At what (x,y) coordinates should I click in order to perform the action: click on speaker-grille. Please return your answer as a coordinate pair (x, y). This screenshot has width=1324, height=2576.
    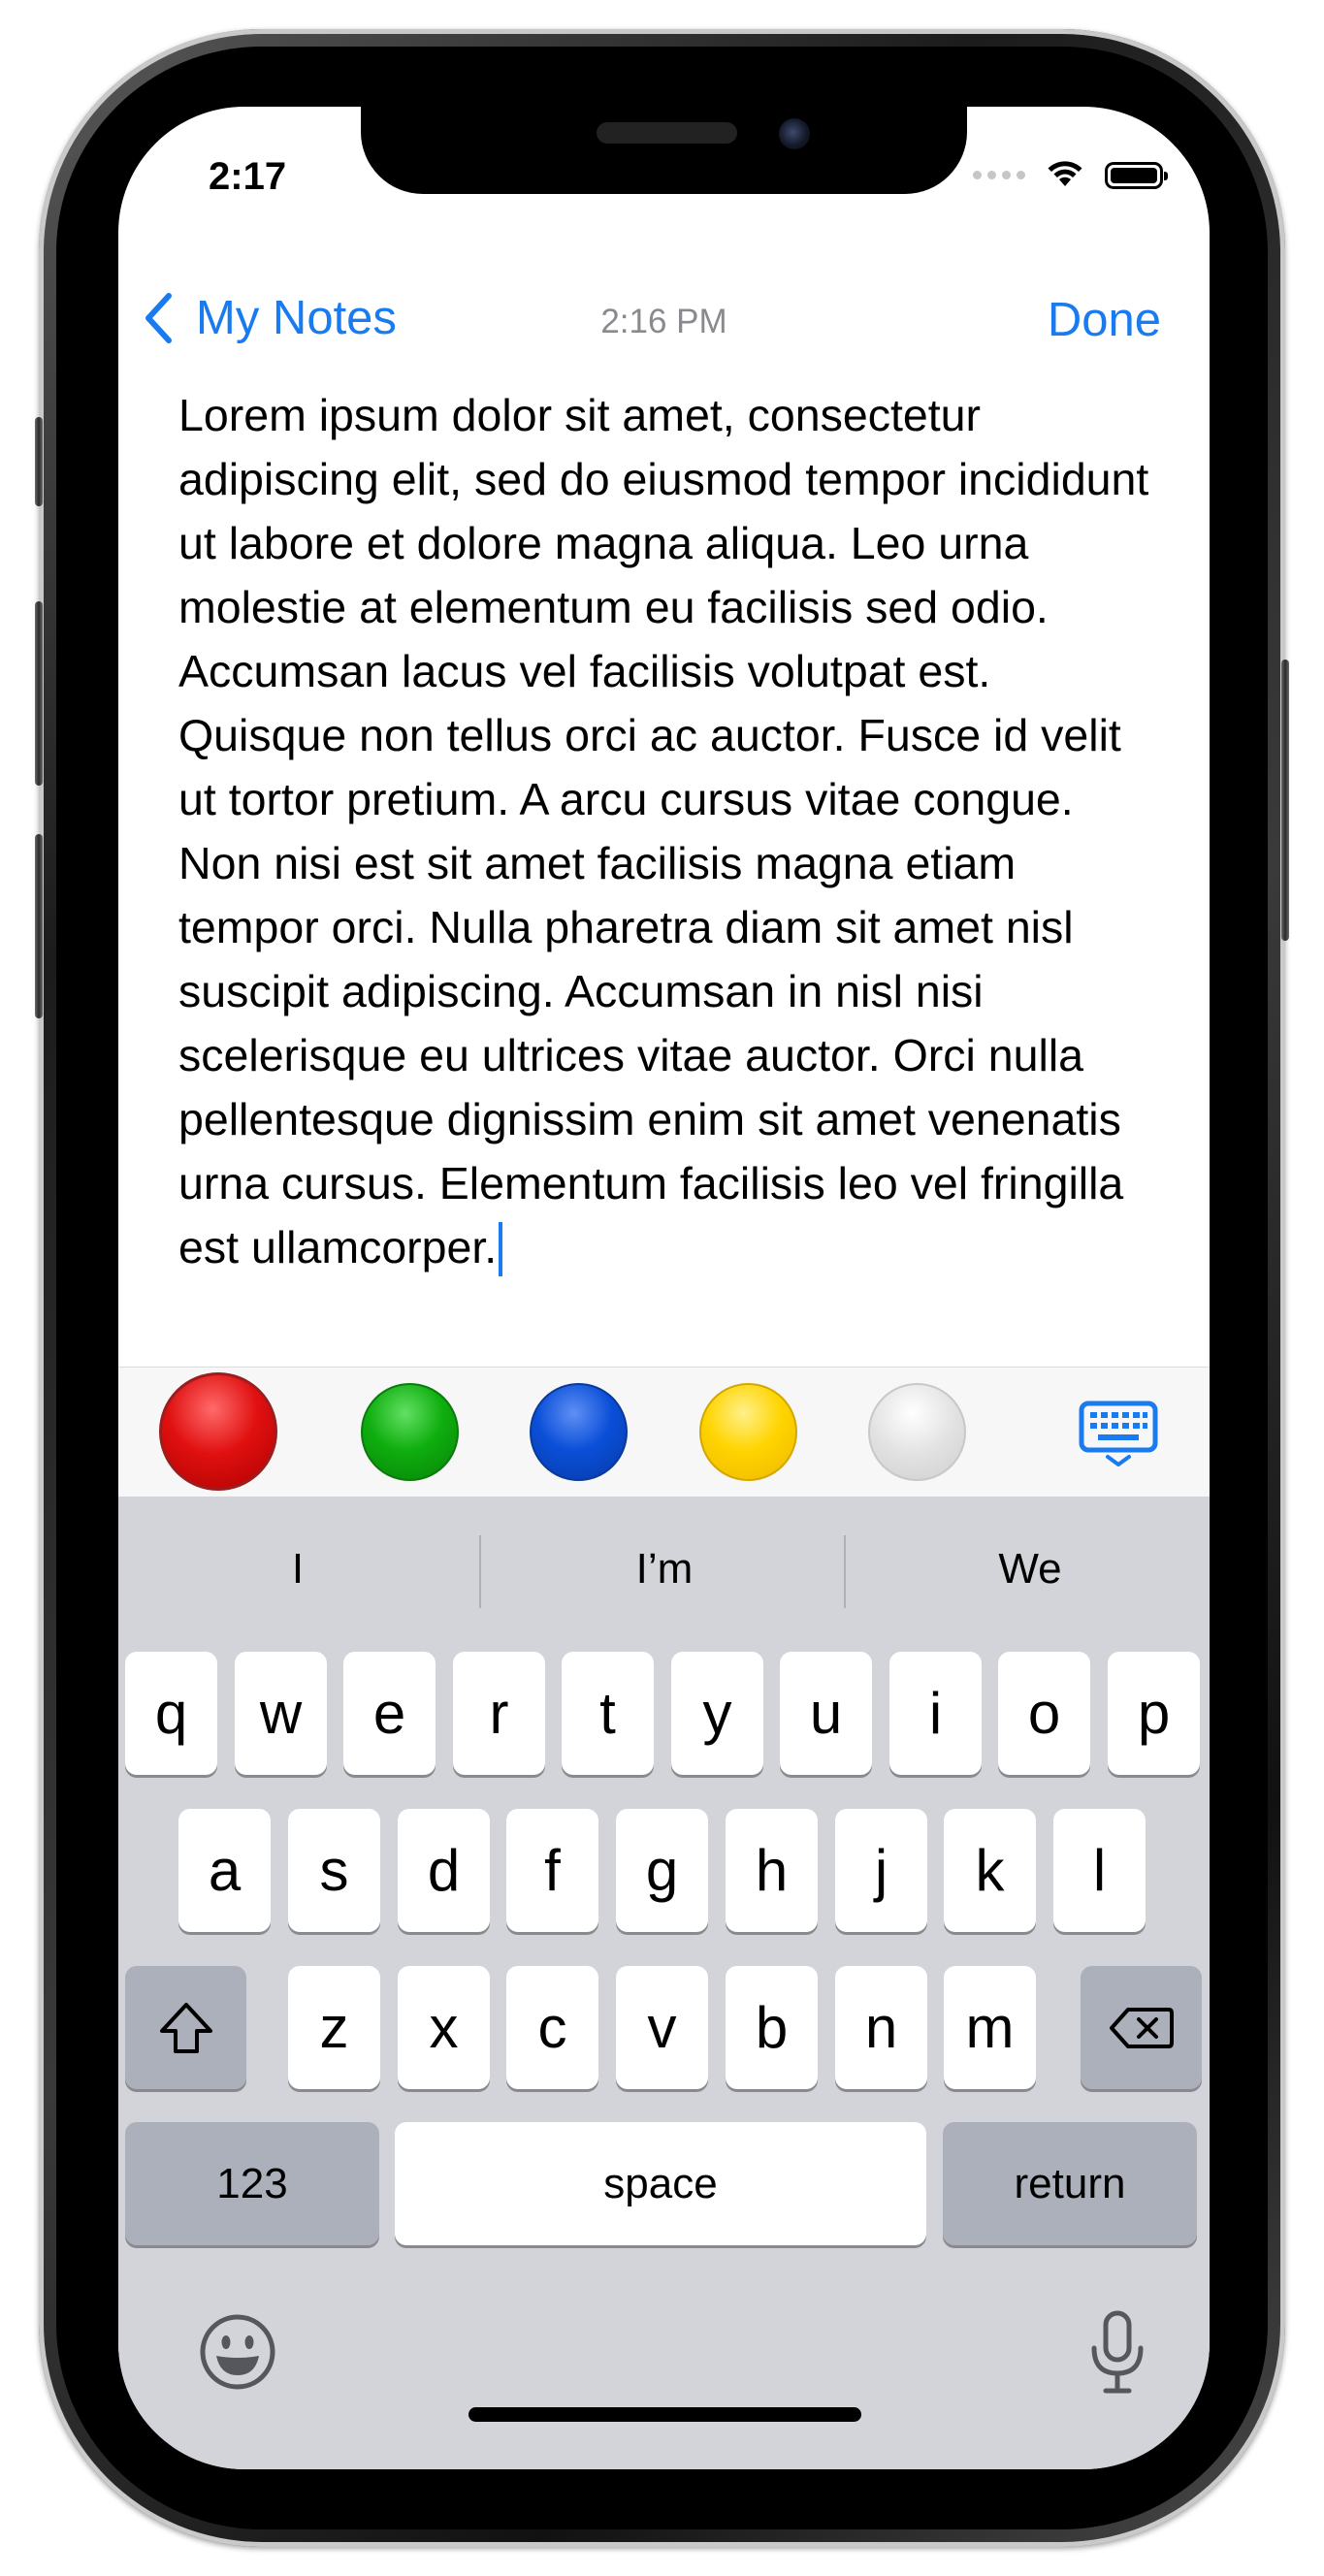
    Looking at the image, I should click on (667, 133).